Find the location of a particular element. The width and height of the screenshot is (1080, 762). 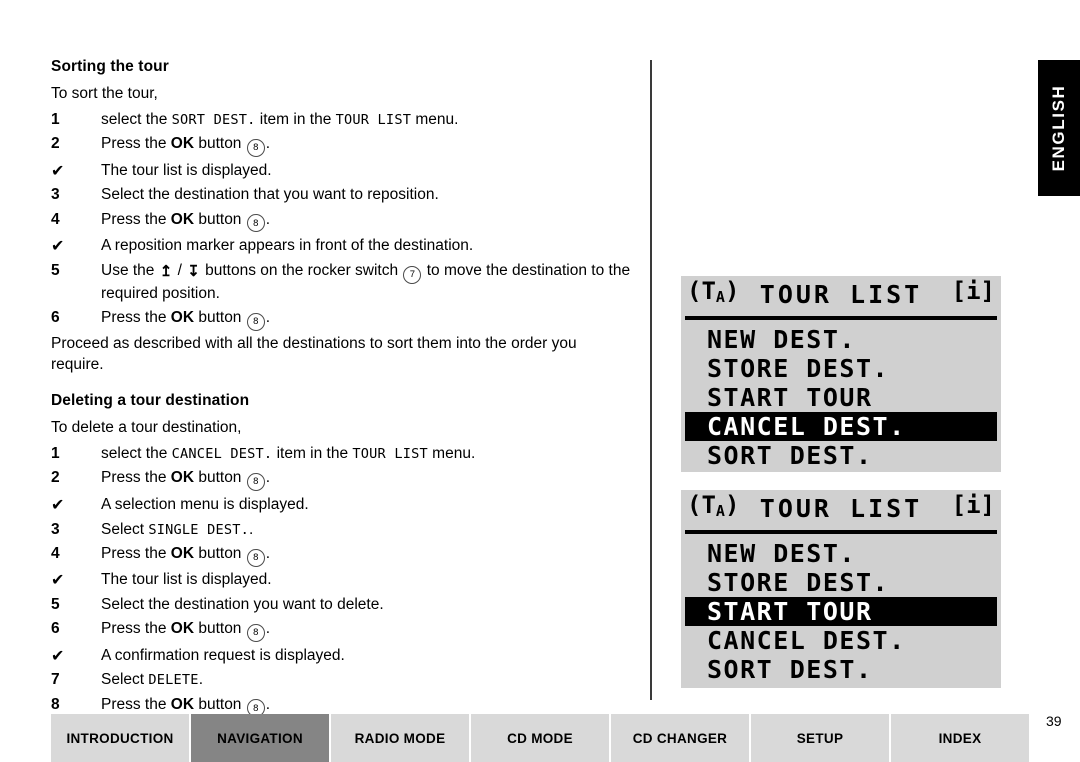

instruction-step: ✔ A confirmation request is displayed. is located at coordinates (342, 656).